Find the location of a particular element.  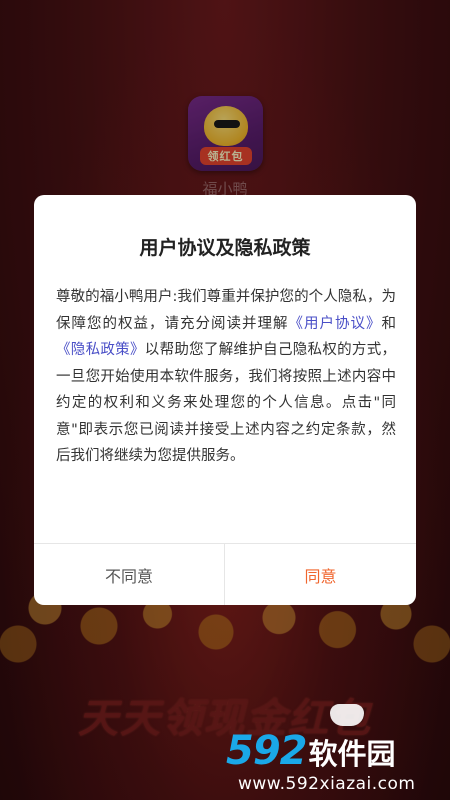

watermark-name: 软件园 is located at coordinates (352, 754).